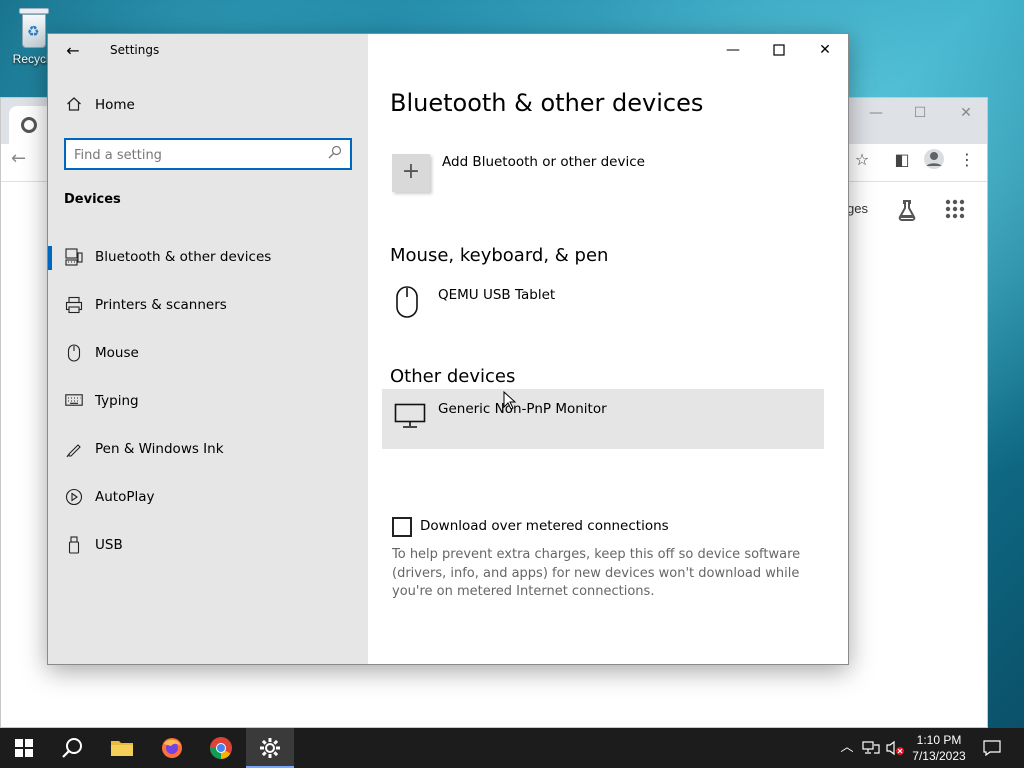 Image resolution: width=1024 pixels, height=768 pixels. Describe the element at coordinates (117, 353) in the screenshot. I see `sidebar-item-label: Mouse` at that location.